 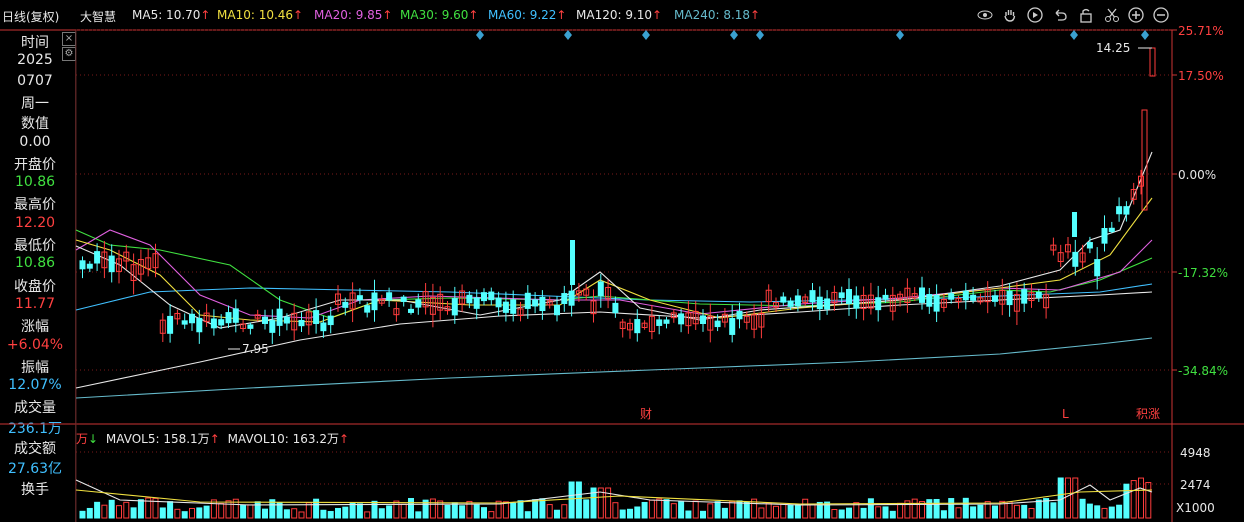 I want to click on event-marker-l: L, so click(x=1065, y=414).